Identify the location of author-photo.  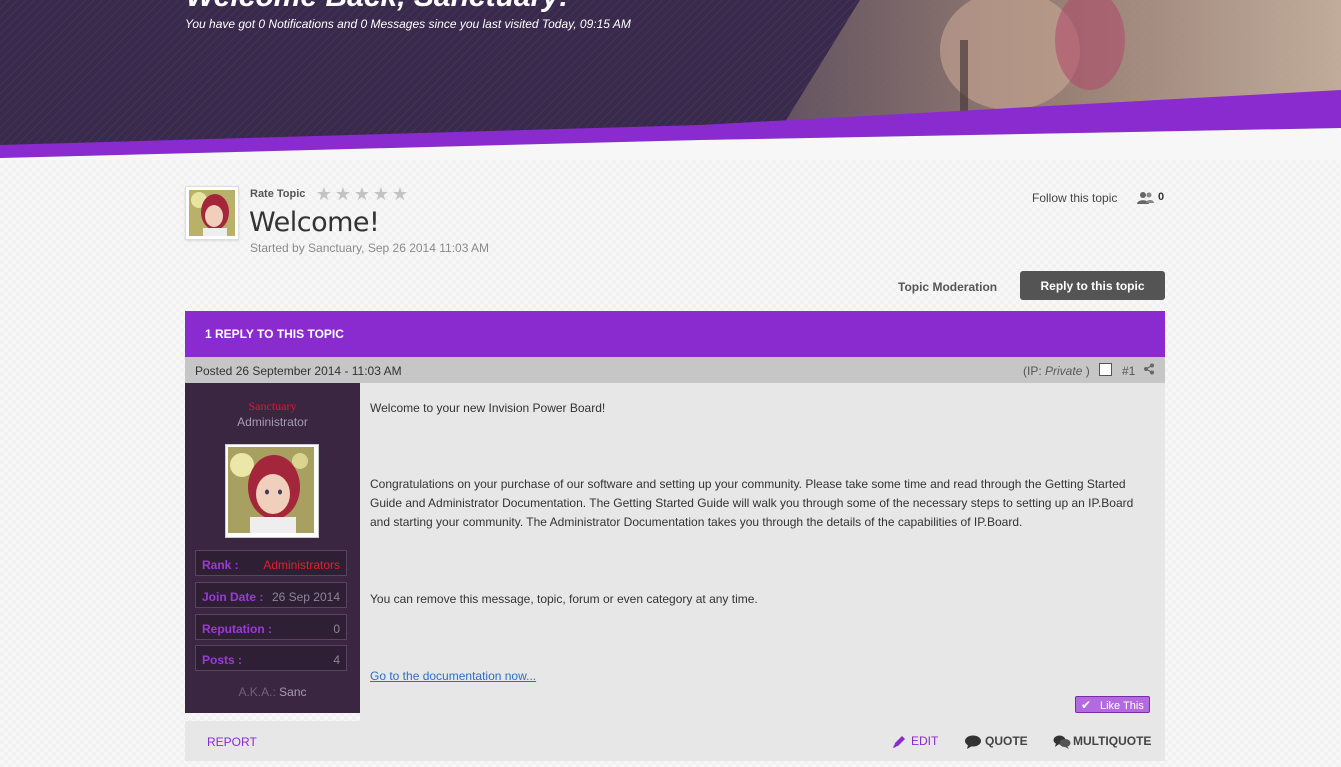
(272, 491).